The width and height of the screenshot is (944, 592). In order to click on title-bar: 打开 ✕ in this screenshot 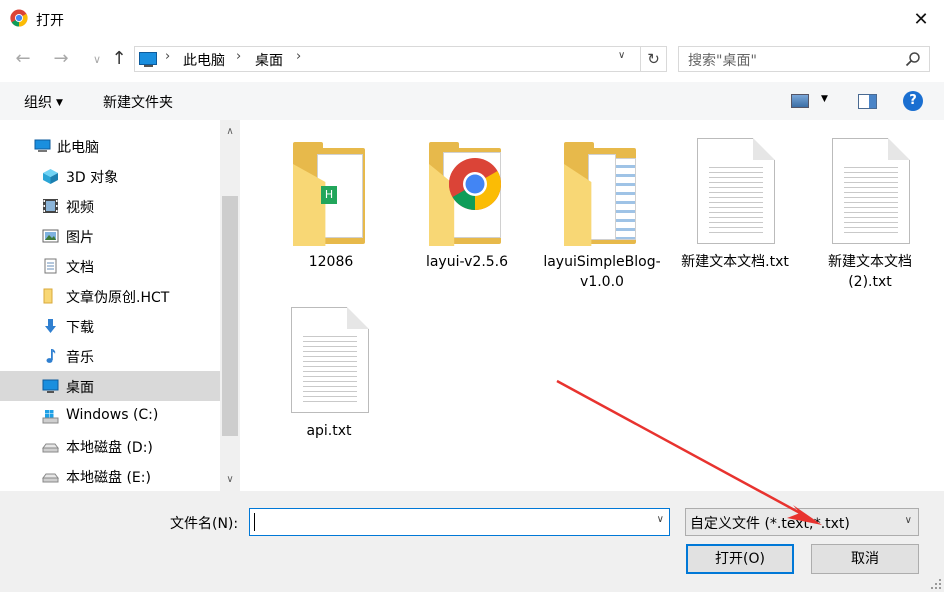, I will do `click(472, 19)`.